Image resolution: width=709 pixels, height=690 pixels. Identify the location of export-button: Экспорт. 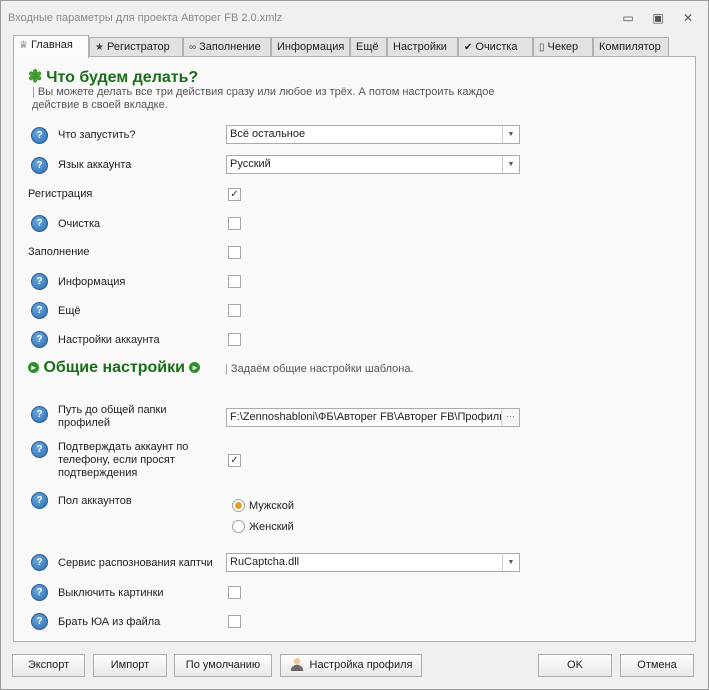
(48, 665).